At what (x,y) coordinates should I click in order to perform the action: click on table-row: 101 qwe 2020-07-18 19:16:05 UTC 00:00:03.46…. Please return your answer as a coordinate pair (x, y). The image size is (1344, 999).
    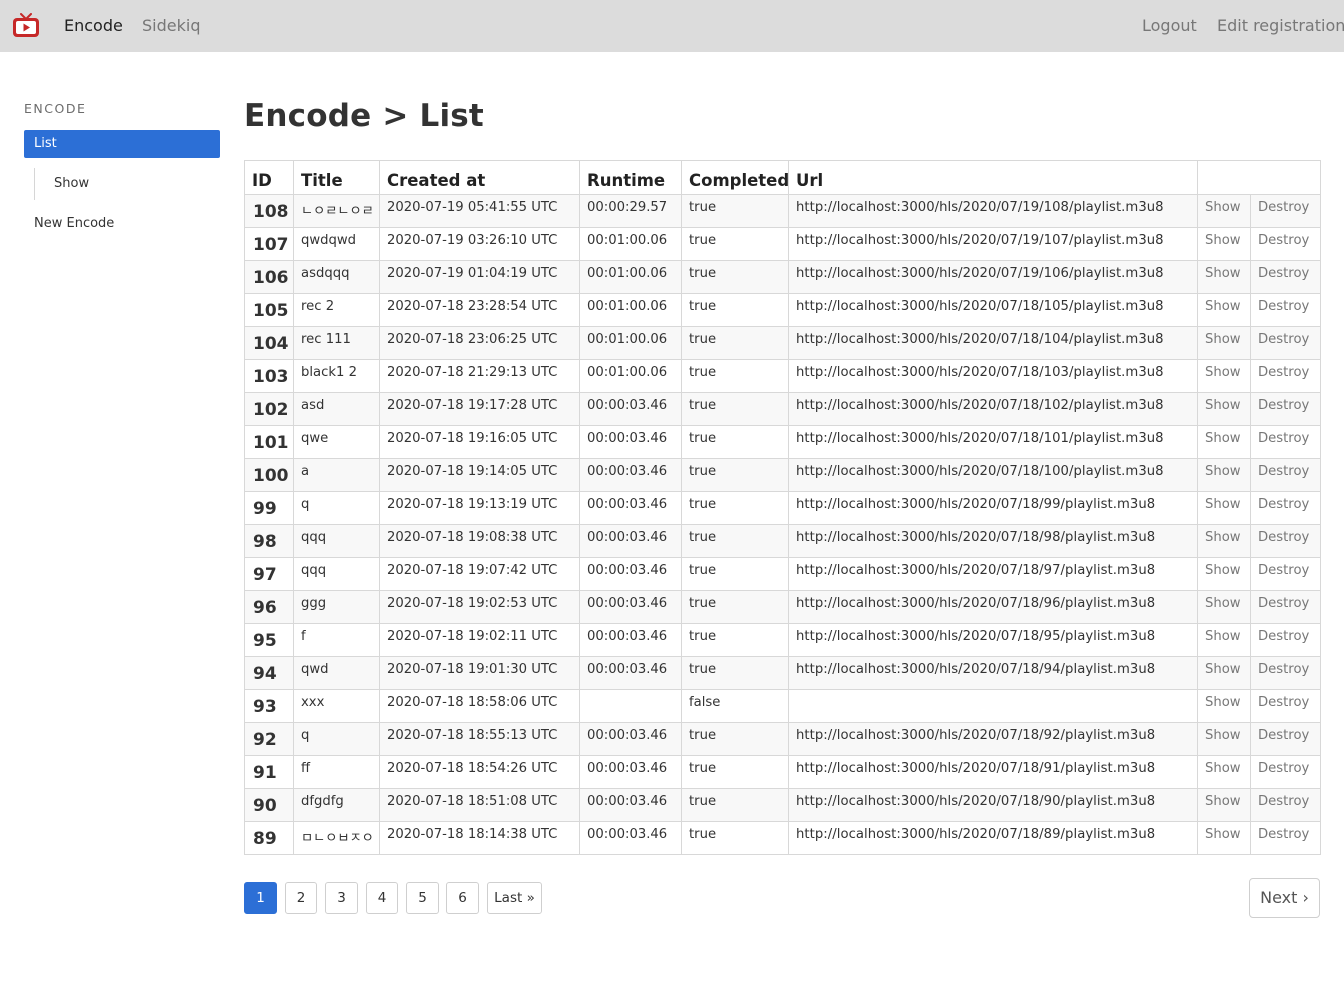
    Looking at the image, I should click on (782, 442).